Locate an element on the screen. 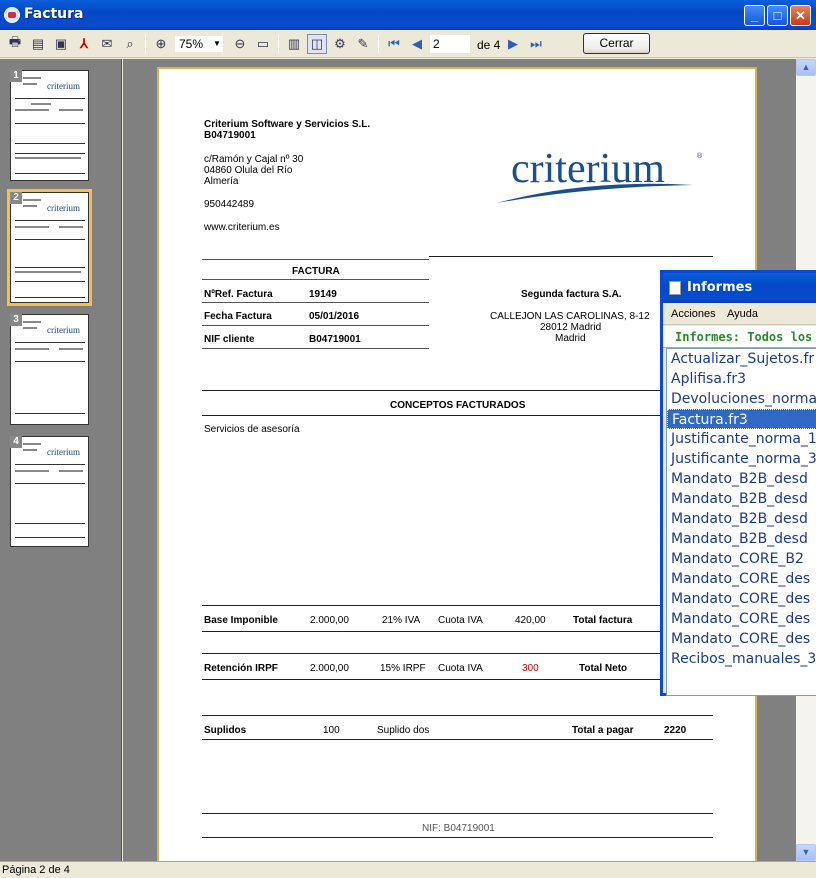  full-screen-icon: ▭ is located at coordinates (263, 44).